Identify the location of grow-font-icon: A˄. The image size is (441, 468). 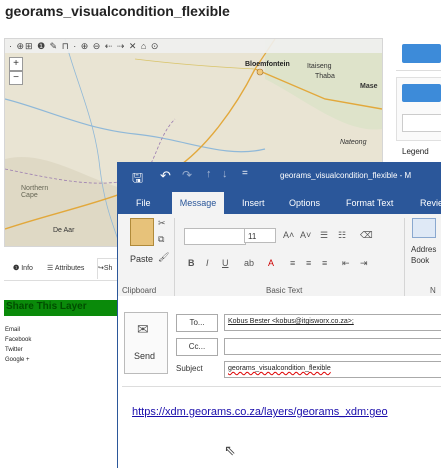
(288, 235).